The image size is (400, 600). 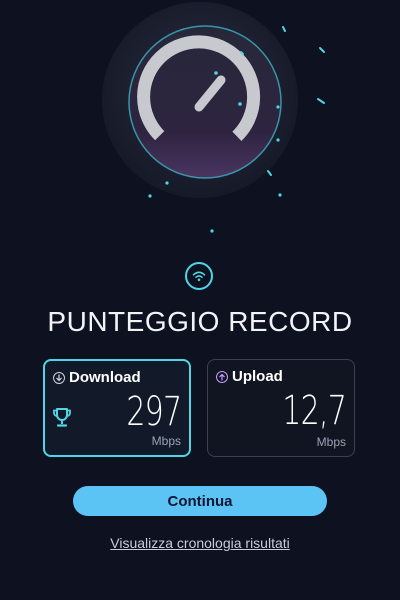 I want to click on upload-unit: Mbps, so click(x=331, y=442).